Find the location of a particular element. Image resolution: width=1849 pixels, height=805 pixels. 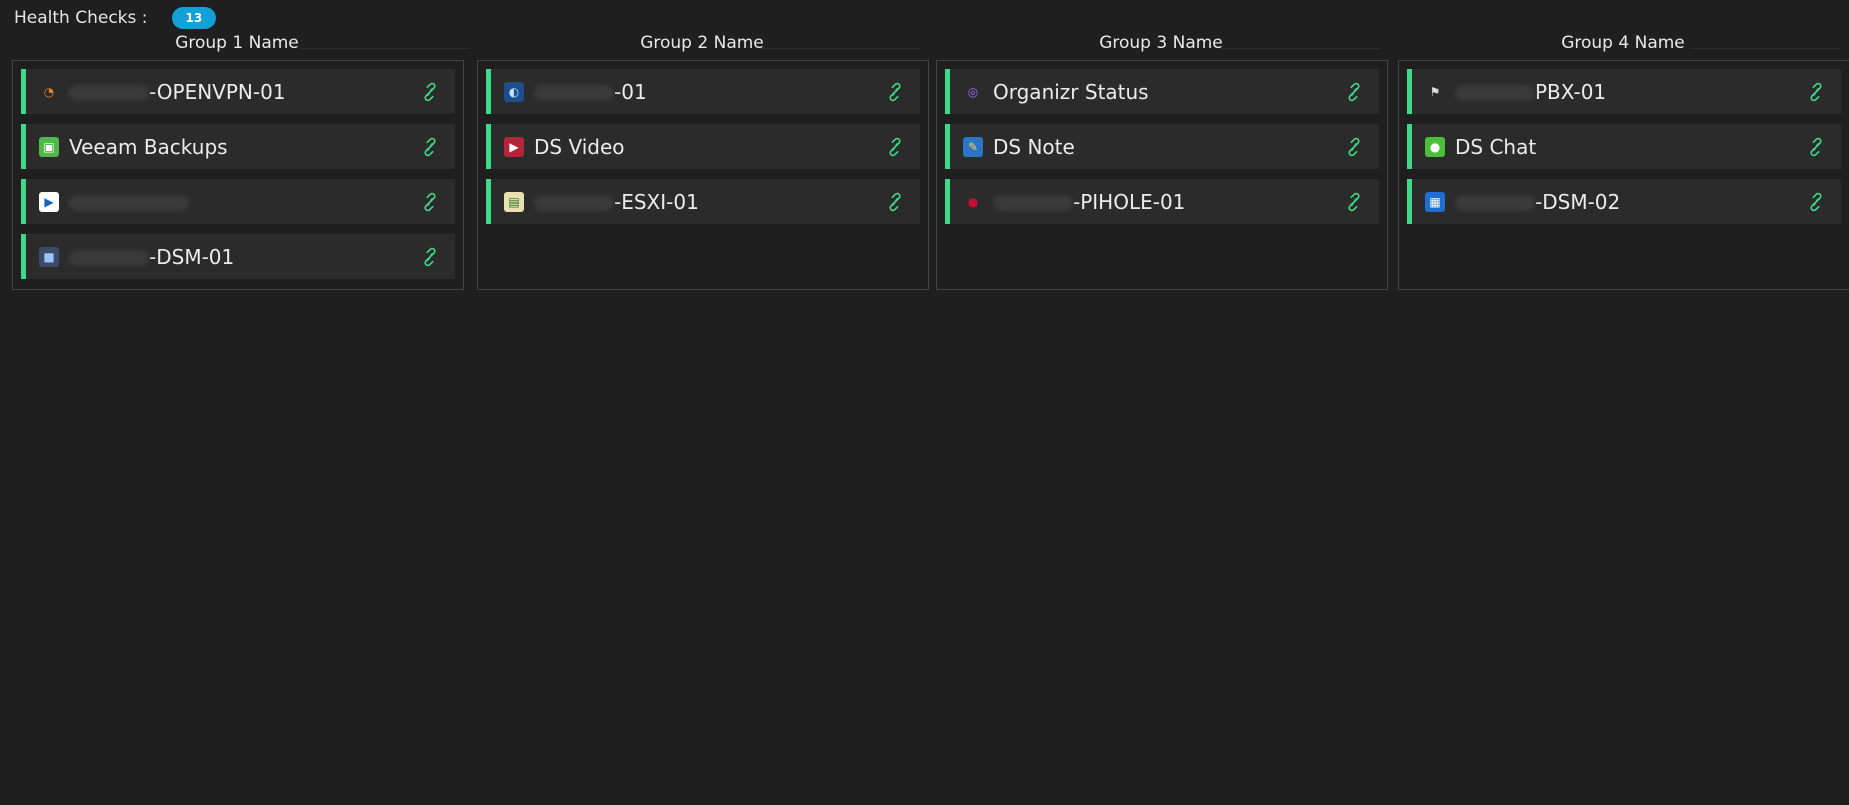

health-check-label-text: -OPENVPN-01 is located at coordinates (217, 91).